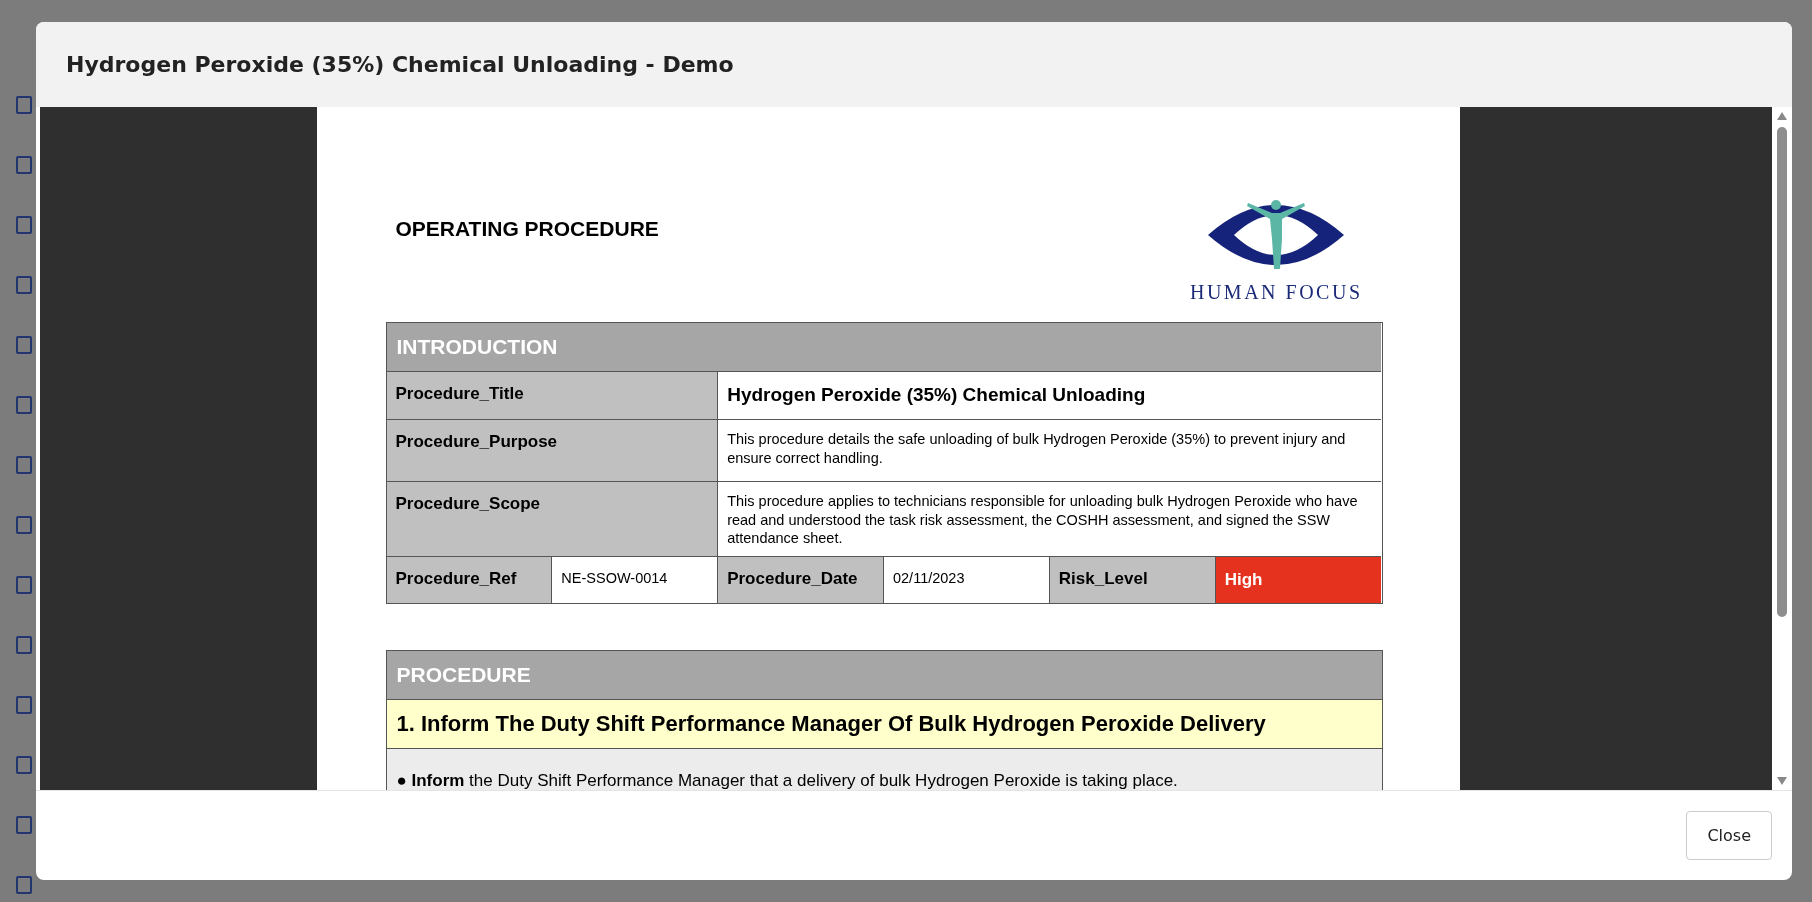 The width and height of the screenshot is (1812, 902). I want to click on dialog-title: Hydrogen Peroxide (35%) Chemical Unloading - Demo, so click(400, 64).